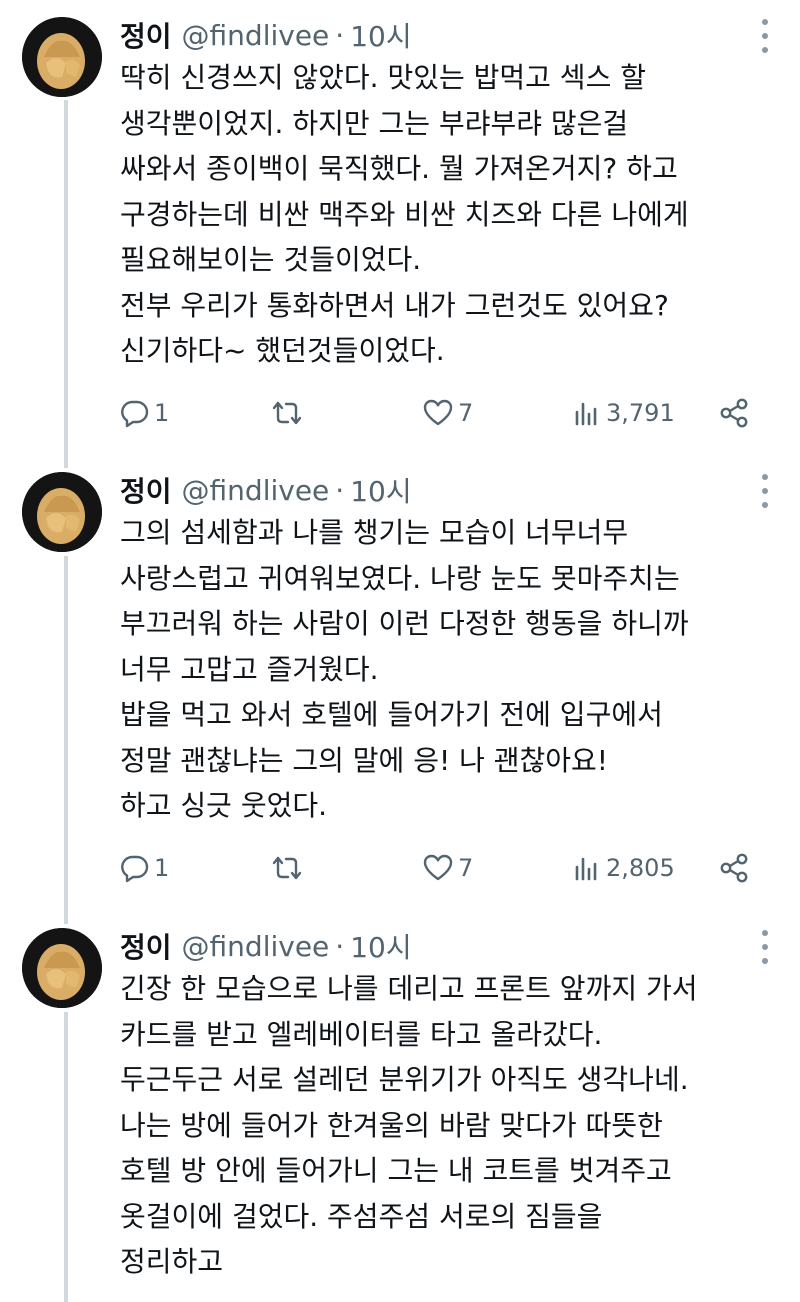 Image resolution: width=800 pixels, height=1302 pixels. What do you see at coordinates (224, 805) in the screenshot?
I see `text-line: 하고 싱긋 웃었다.` at bounding box center [224, 805].